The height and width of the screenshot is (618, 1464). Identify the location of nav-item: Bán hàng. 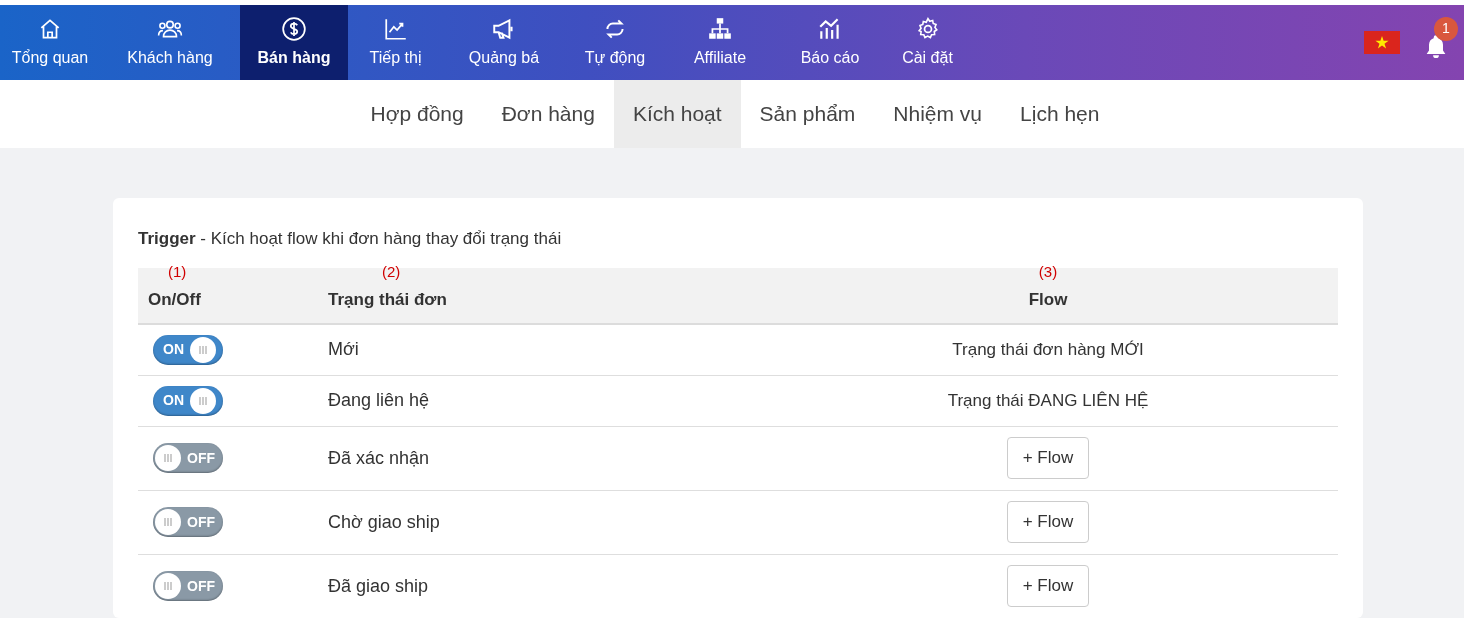
(294, 42).